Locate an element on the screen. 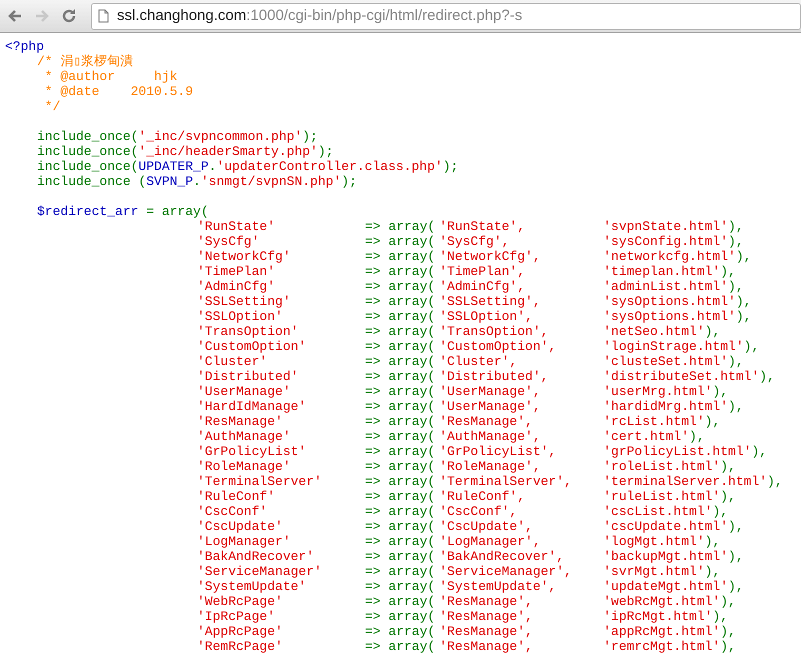 The image size is (801, 660). array-name: 'RuleConf', is located at coordinates (482, 496).